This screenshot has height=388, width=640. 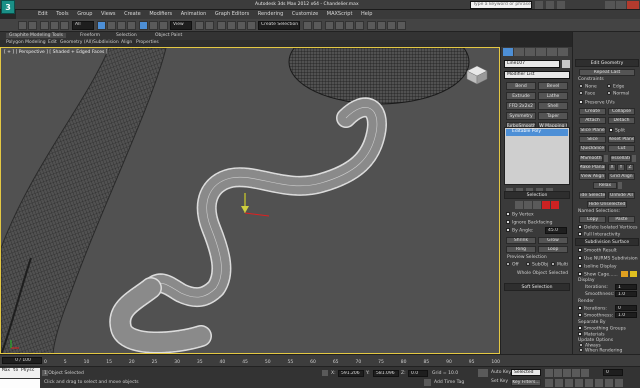 I want to click on maximize-button, so click(x=621, y=5).